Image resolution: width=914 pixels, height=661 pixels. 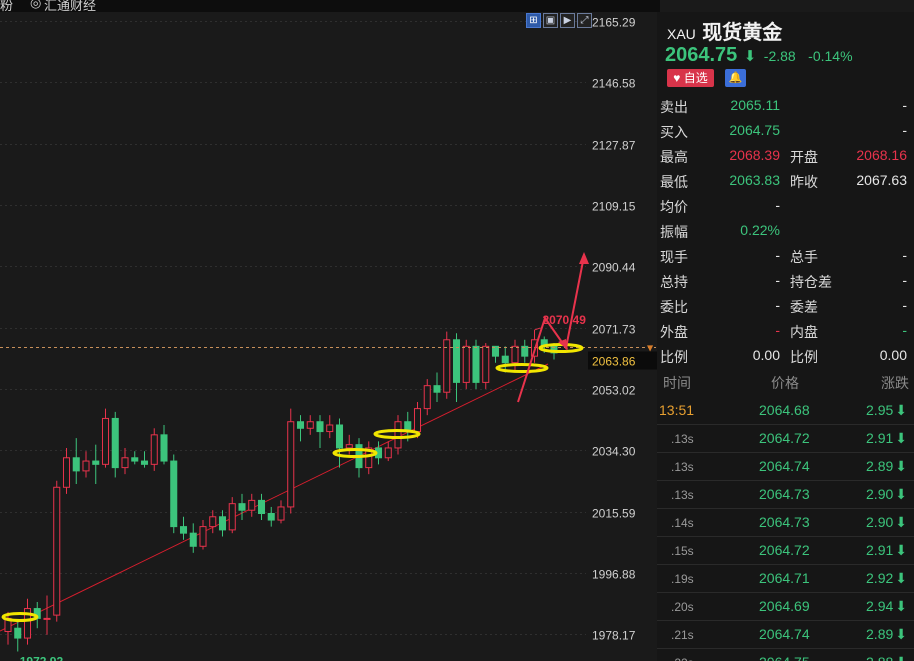 What do you see at coordinates (754, 155) in the screenshot?
I see `stat-value: 2068.39` at bounding box center [754, 155].